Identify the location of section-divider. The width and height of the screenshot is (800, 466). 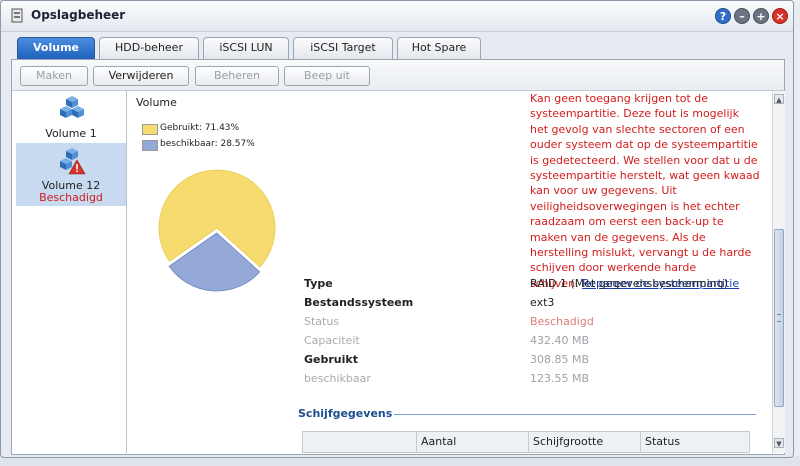
(575, 414).